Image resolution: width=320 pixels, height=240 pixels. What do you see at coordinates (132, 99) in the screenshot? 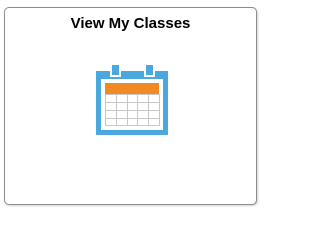
I see `calendar-icon` at bounding box center [132, 99].